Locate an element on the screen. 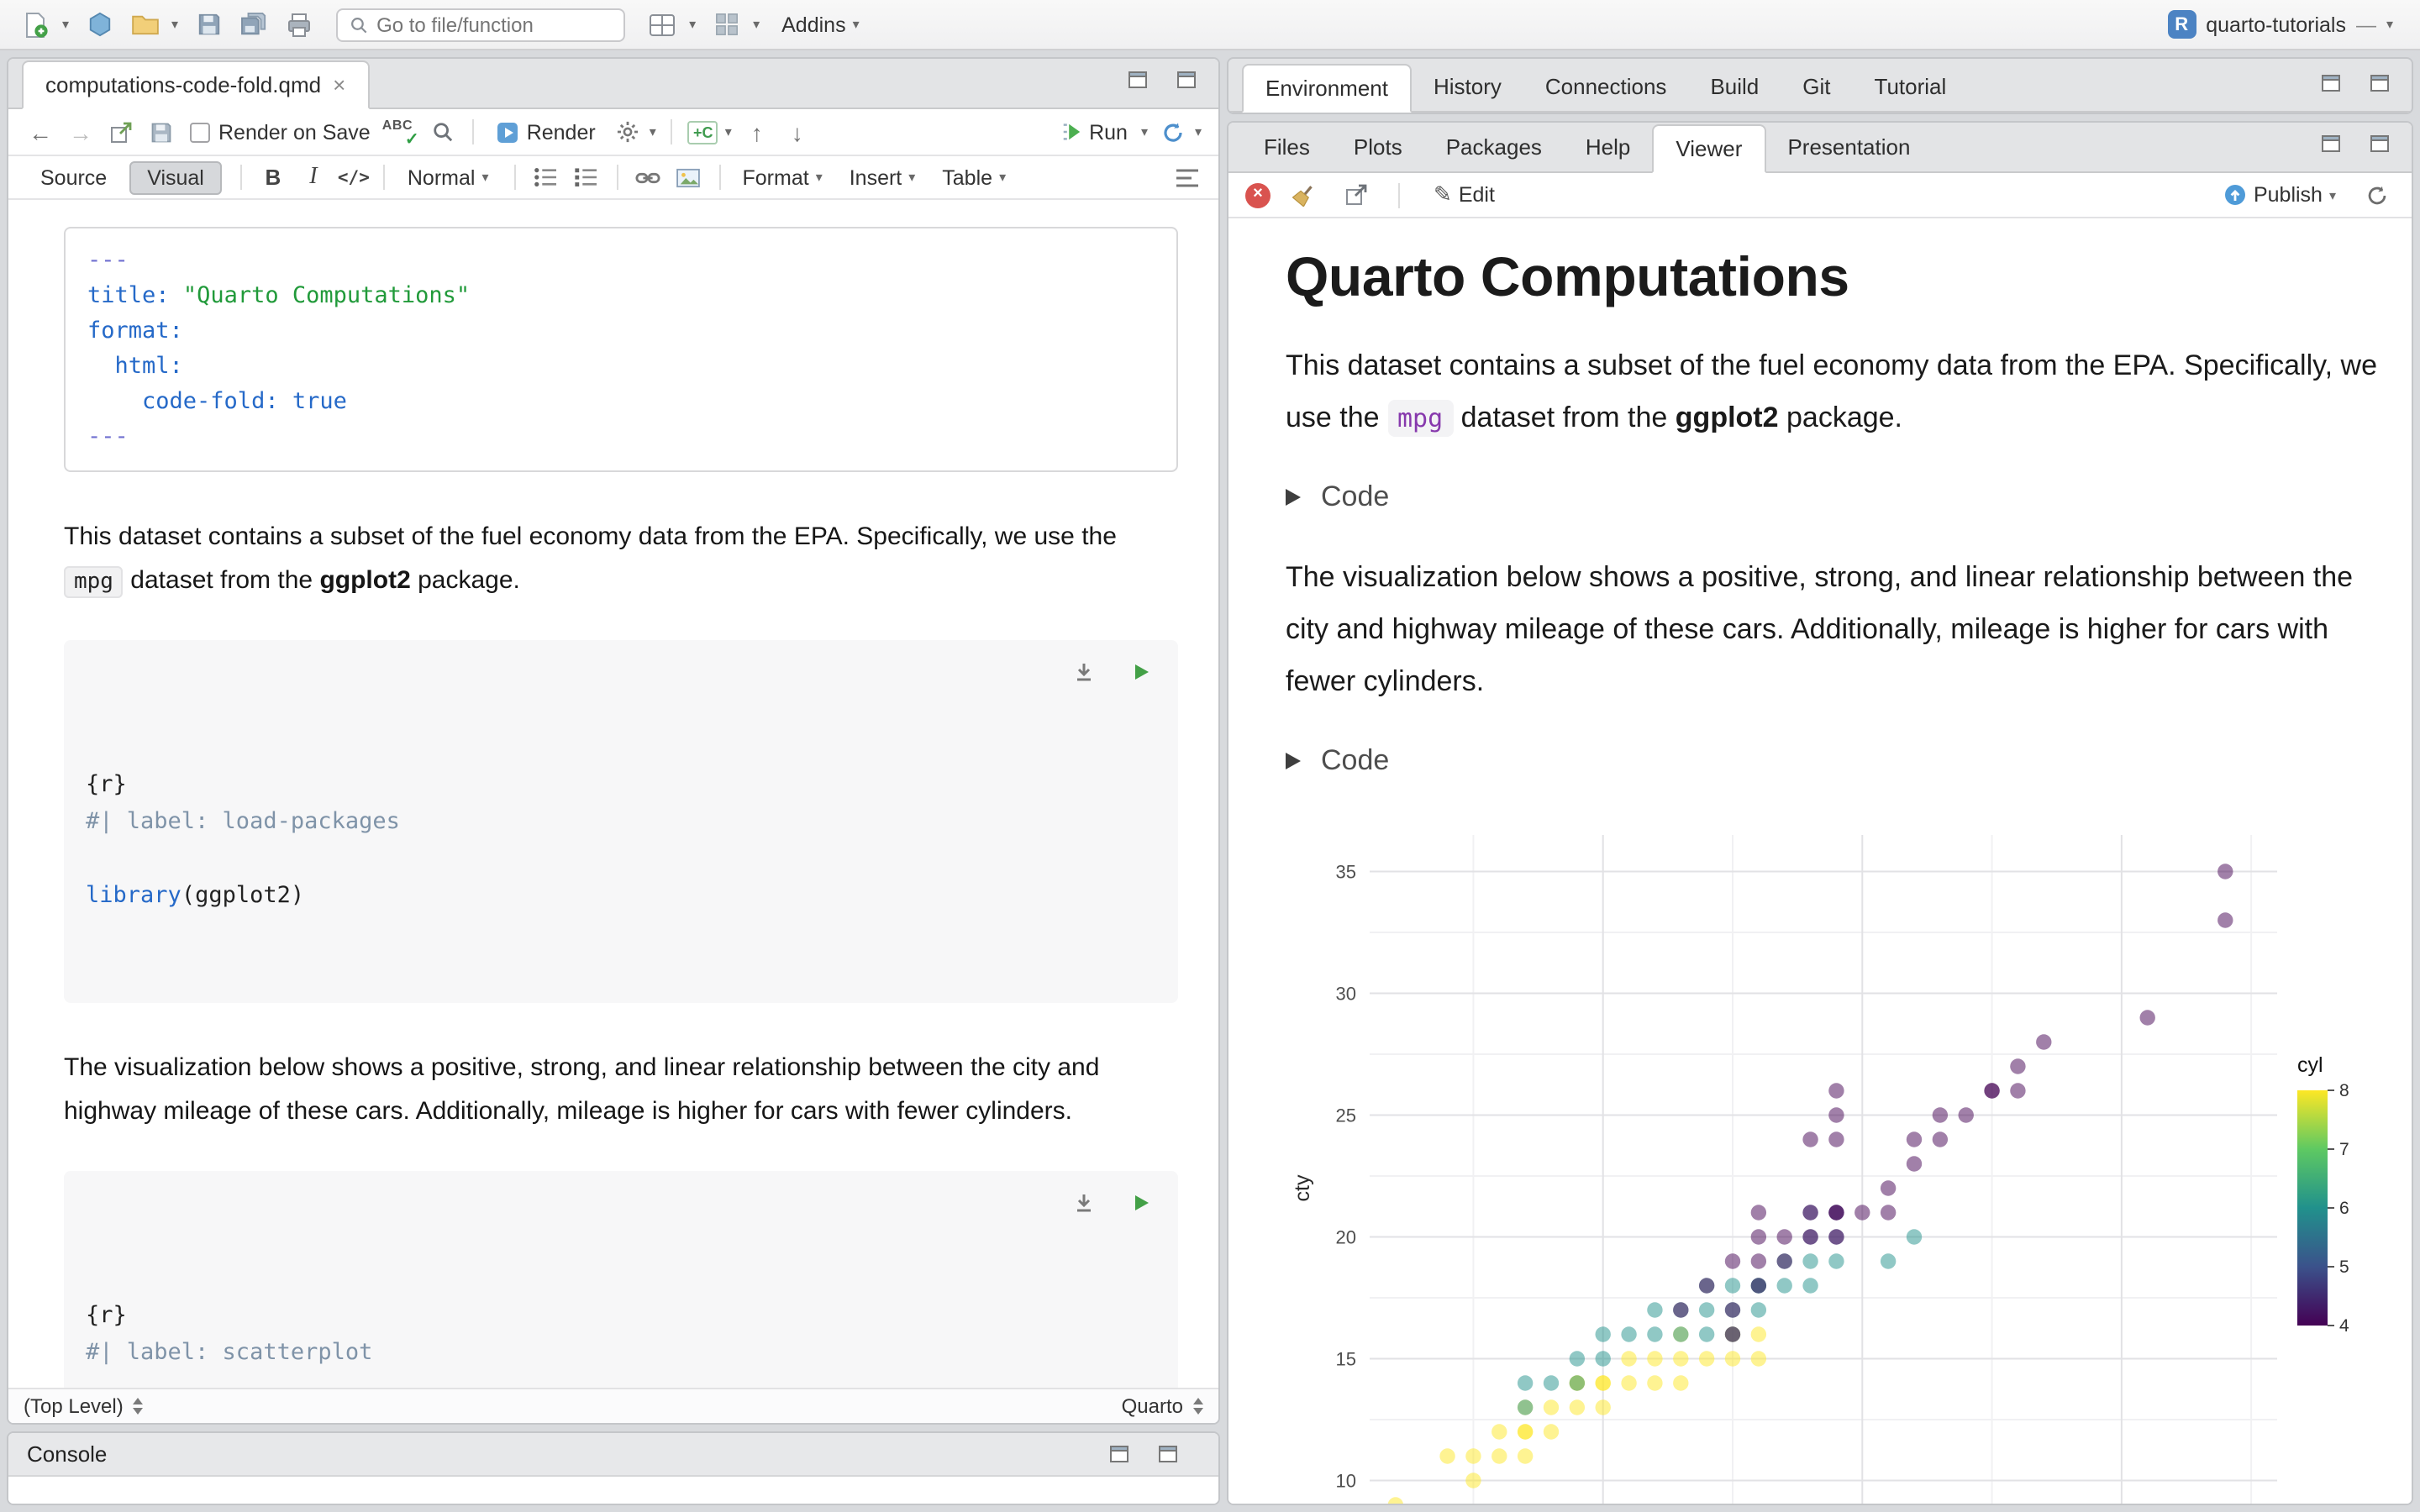 The width and height of the screenshot is (2420, 1512). tab-packages: Packages is located at coordinates (1494, 147).